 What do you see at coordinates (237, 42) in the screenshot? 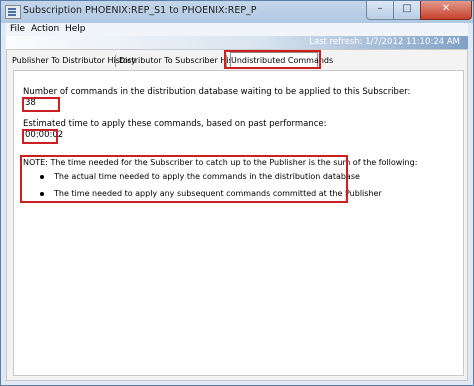
I see `status-strip: Last refresh: 1/7/2012 11:10:24 AM` at bounding box center [237, 42].